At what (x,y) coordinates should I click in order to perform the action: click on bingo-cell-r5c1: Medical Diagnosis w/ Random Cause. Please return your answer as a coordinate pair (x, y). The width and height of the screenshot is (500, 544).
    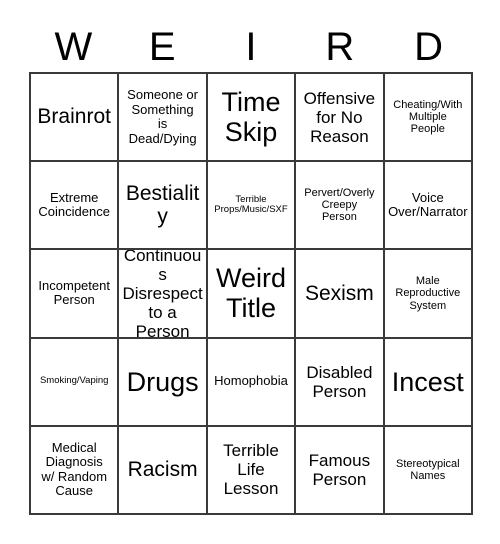
    Looking at the image, I should click on (75, 470).